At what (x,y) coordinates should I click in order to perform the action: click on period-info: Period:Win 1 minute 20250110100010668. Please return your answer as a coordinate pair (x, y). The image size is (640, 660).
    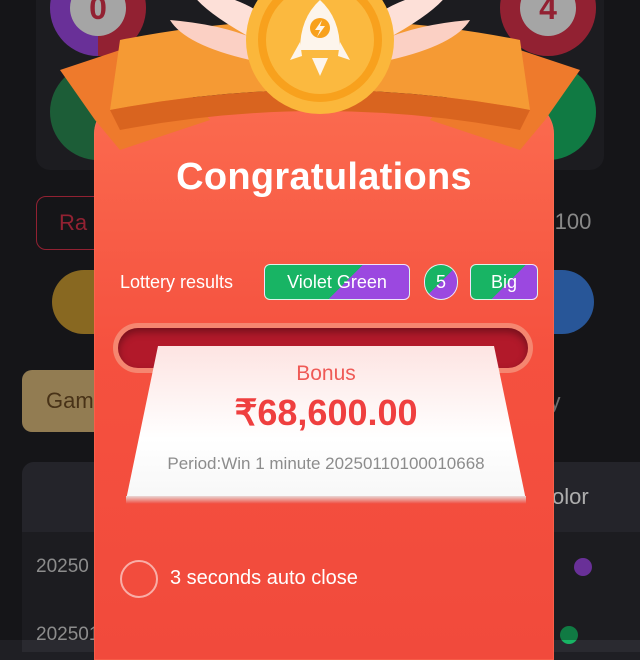
    Looking at the image, I should click on (326, 463).